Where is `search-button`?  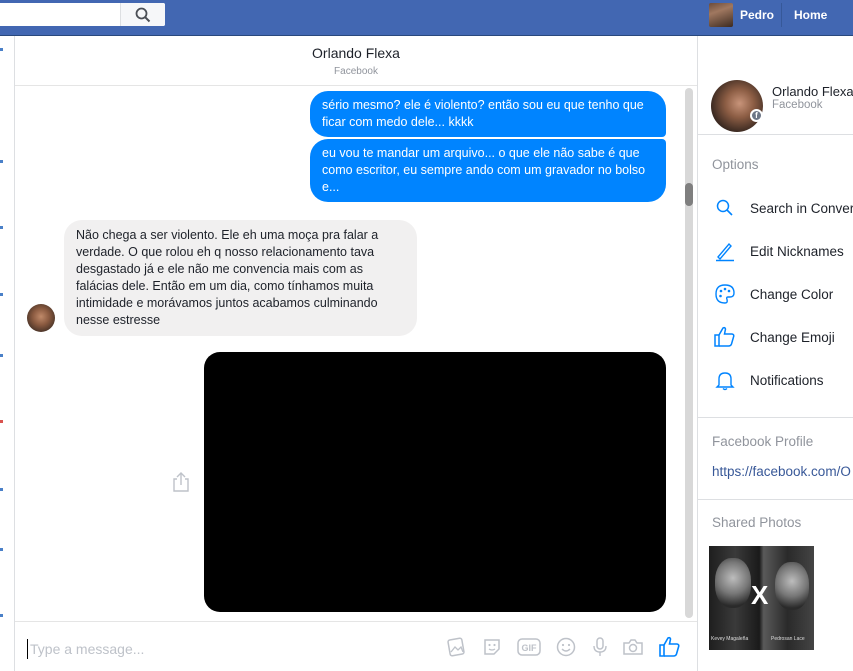 search-button is located at coordinates (142, 14).